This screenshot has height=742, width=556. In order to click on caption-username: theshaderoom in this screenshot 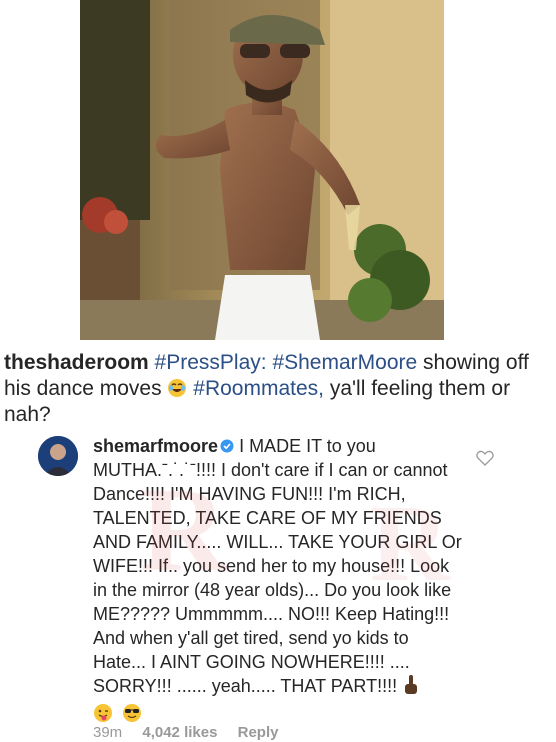, I will do `click(76, 362)`.